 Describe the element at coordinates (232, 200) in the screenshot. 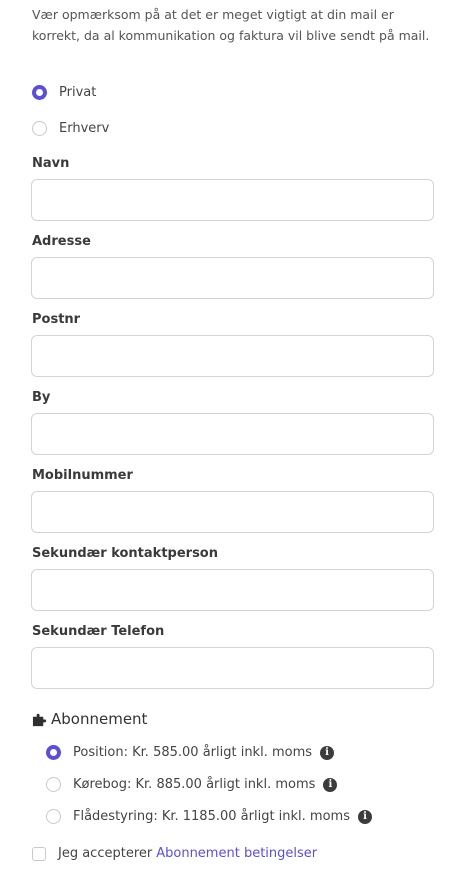

I see `navn-input` at that location.